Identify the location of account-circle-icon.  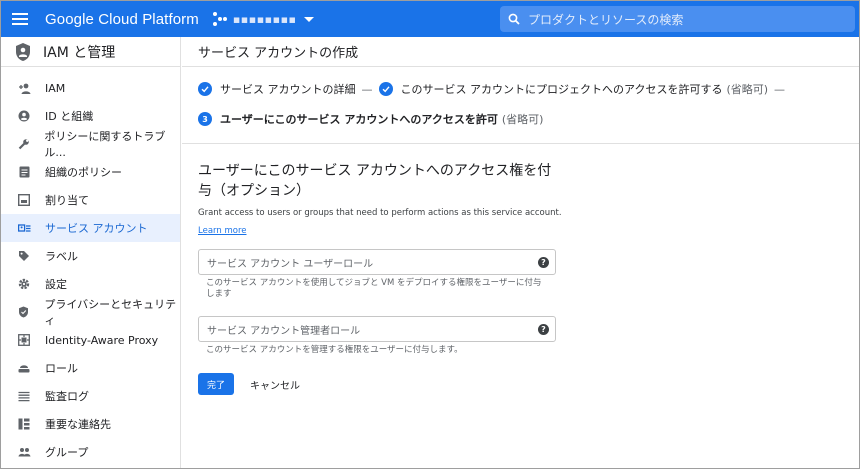
(24, 116).